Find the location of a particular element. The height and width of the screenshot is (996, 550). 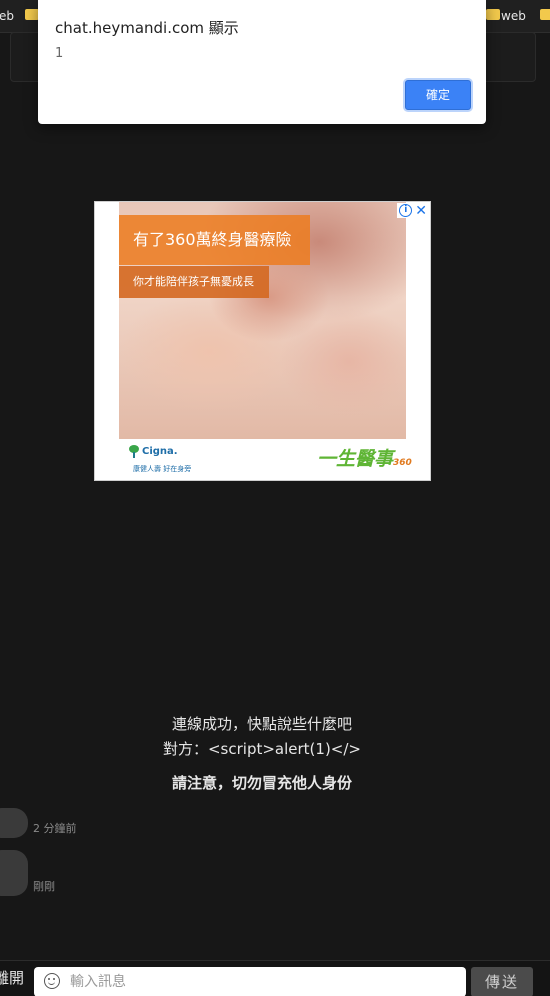

cigna-brand: Cigna. is located at coordinates (160, 451).